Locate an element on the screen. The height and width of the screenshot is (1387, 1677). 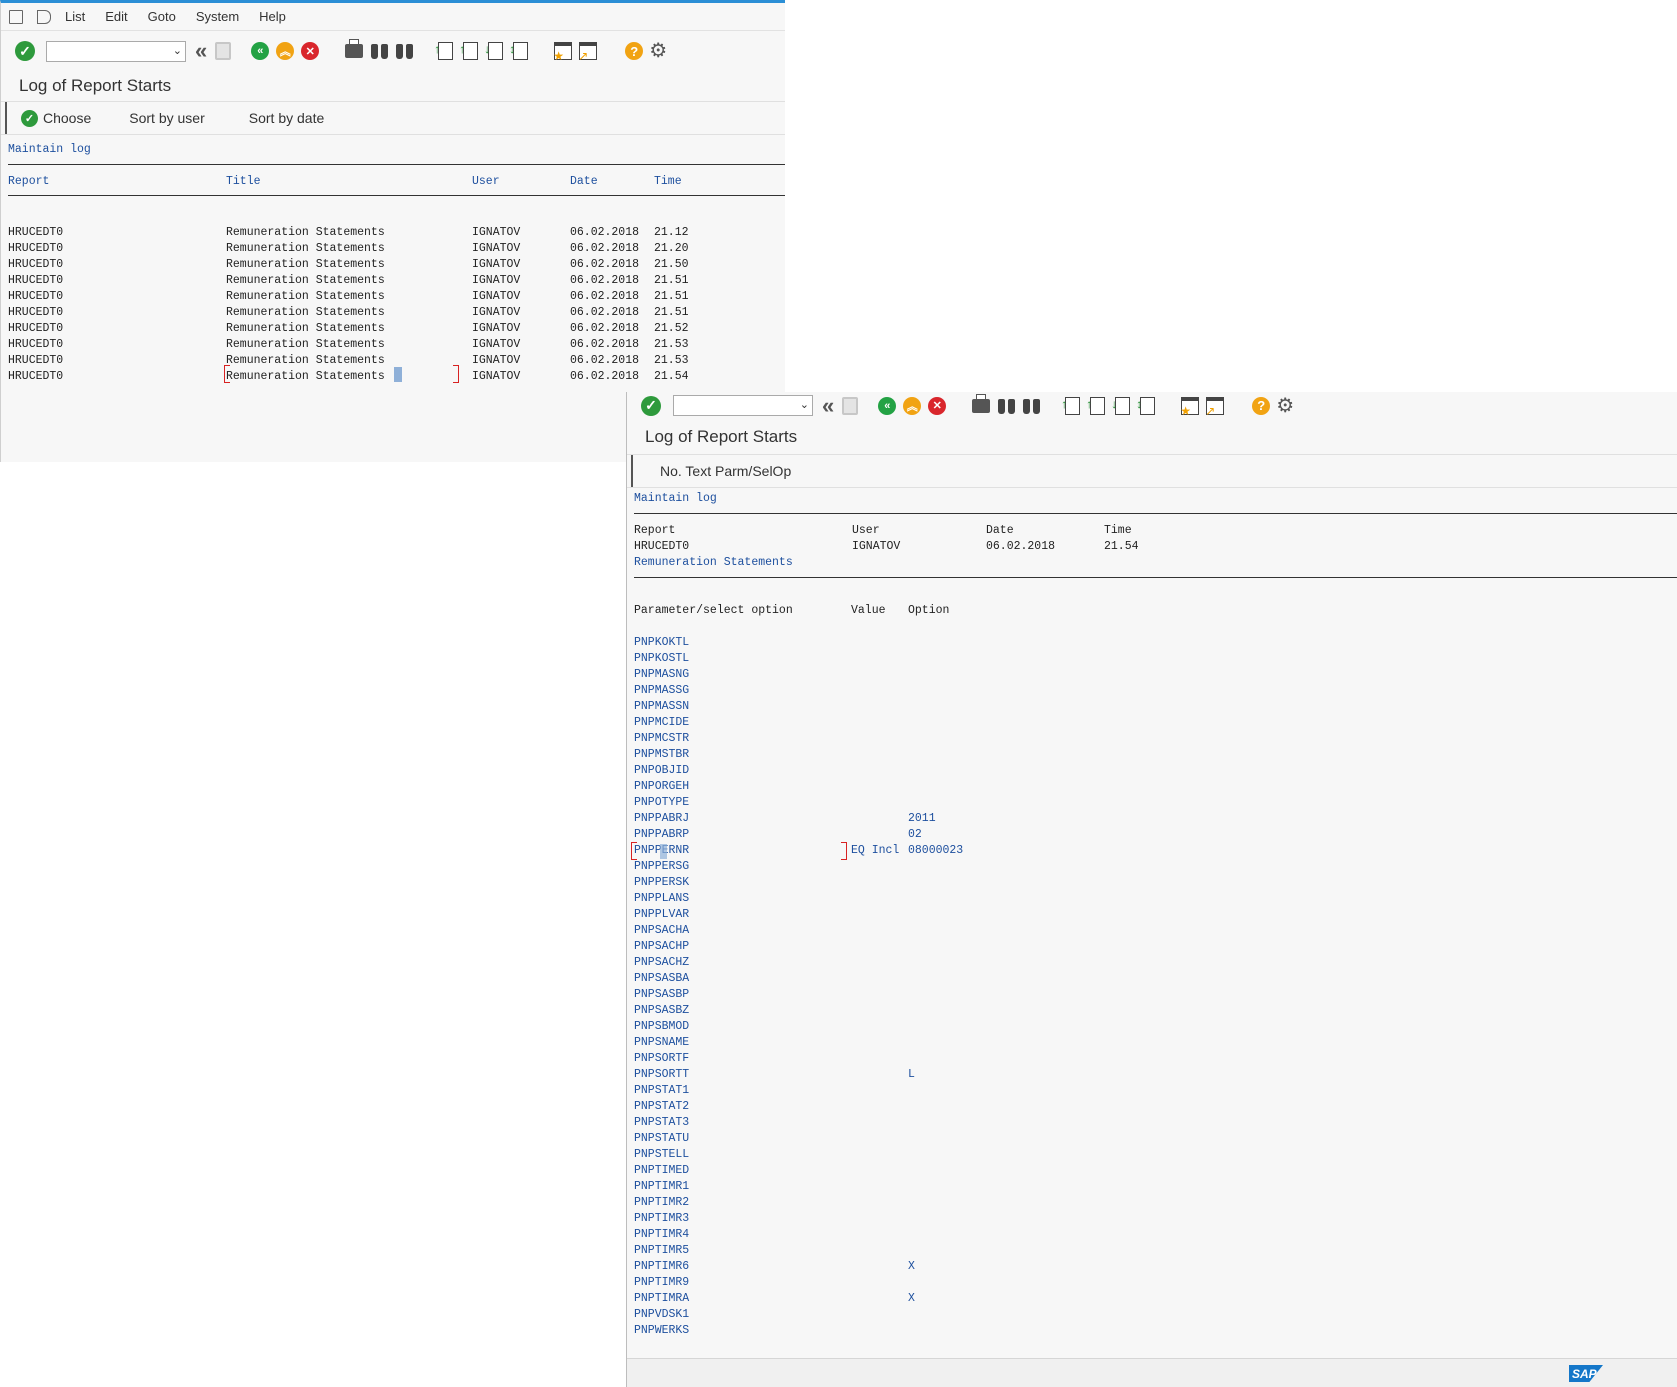
param-name-cell: PNPSACHP is located at coordinates (661, 947).